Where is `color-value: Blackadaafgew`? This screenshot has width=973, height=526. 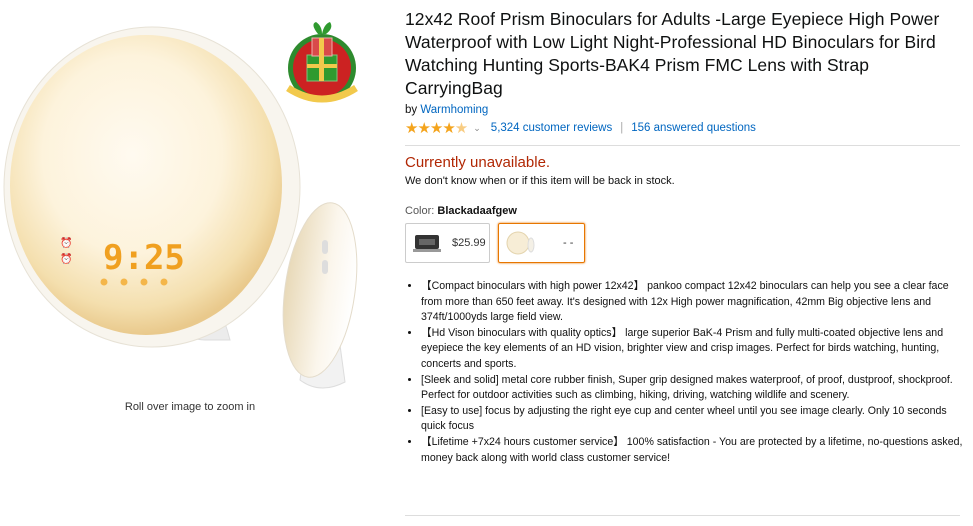
color-value: Blackadaafgew is located at coordinates (477, 211).